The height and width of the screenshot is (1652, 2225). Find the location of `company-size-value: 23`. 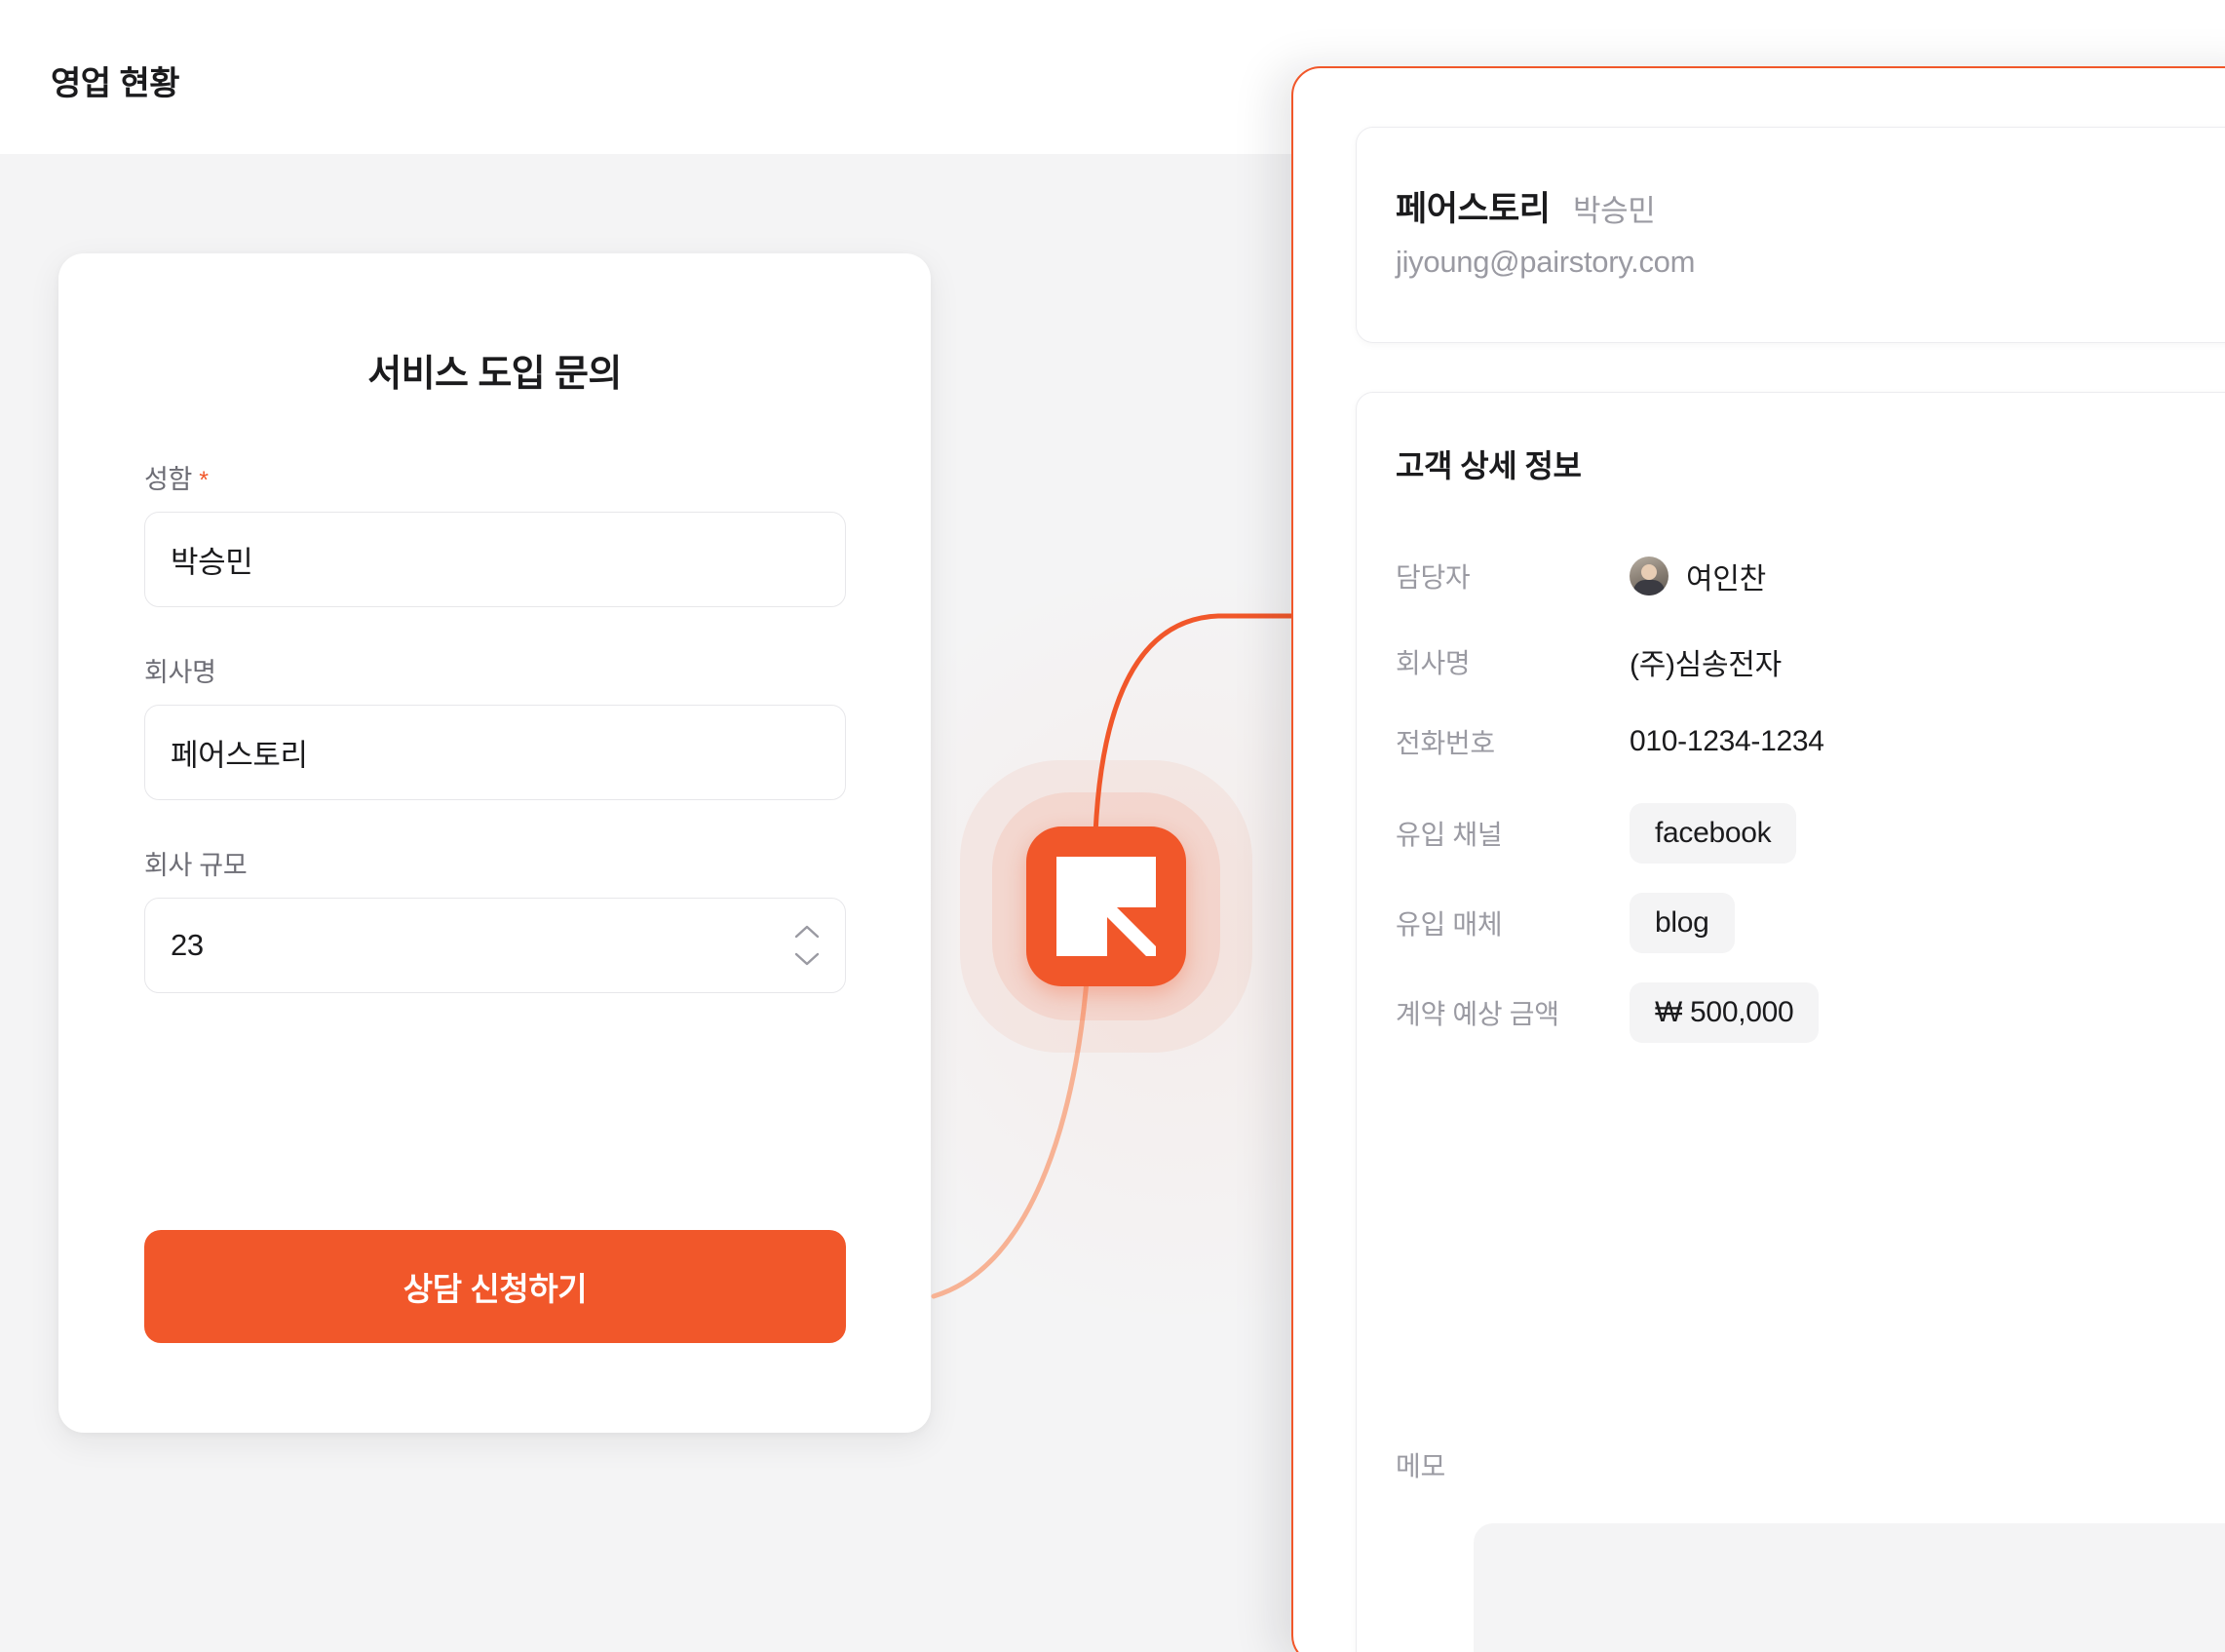

company-size-value: 23 is located at coordinates (187, 945).